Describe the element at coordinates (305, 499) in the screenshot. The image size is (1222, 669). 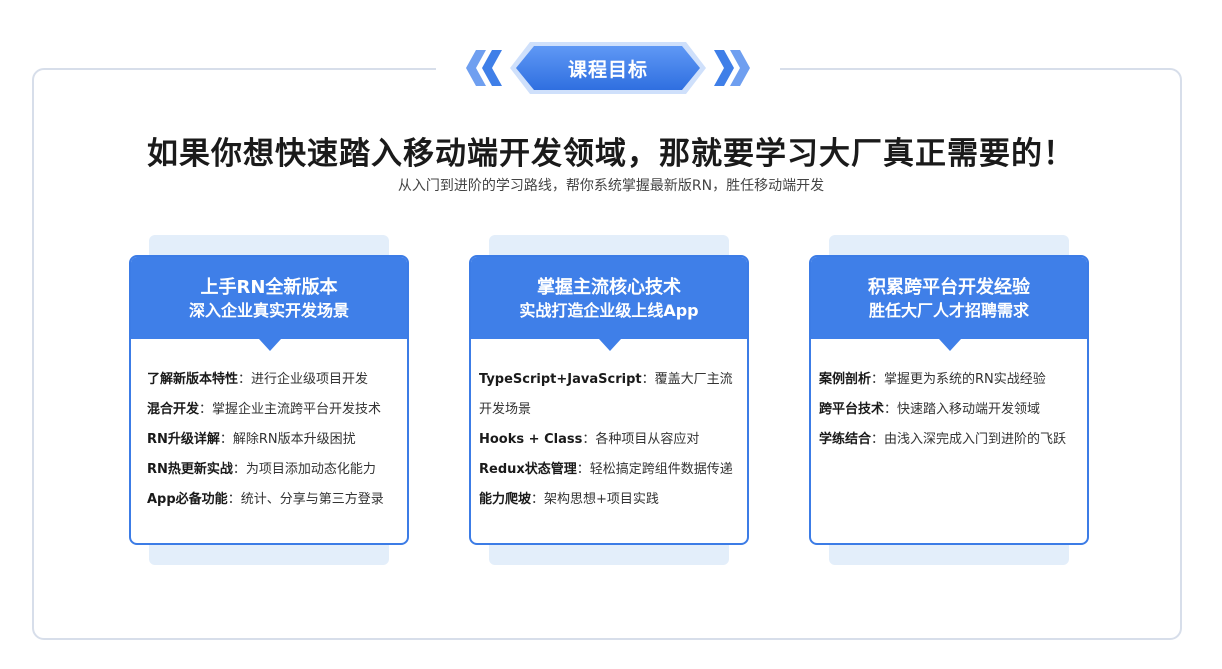
I see `item-value: ：统计、分享与第三方登录` at that location.